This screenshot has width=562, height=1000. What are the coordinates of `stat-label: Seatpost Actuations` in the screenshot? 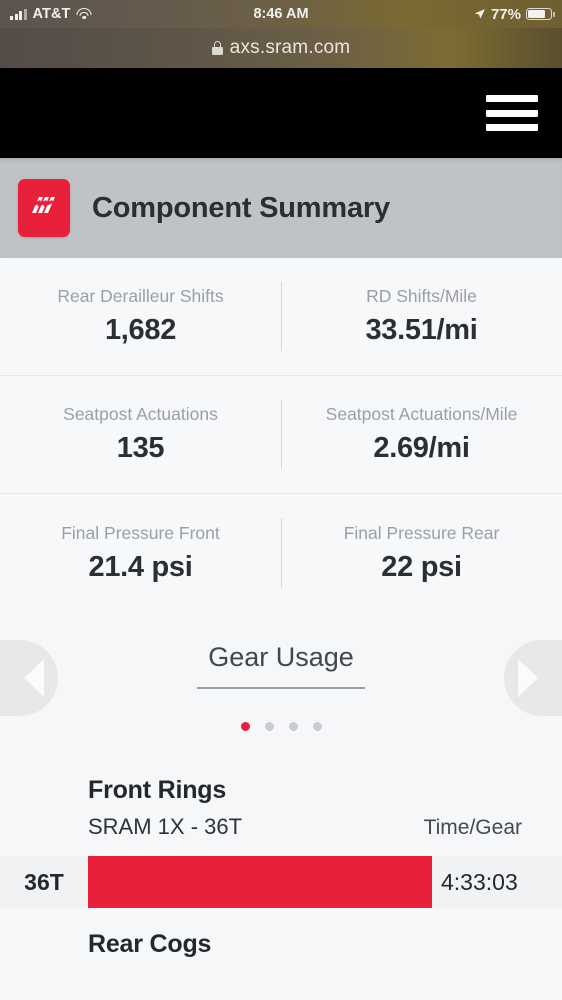 It's located at (140, 414).